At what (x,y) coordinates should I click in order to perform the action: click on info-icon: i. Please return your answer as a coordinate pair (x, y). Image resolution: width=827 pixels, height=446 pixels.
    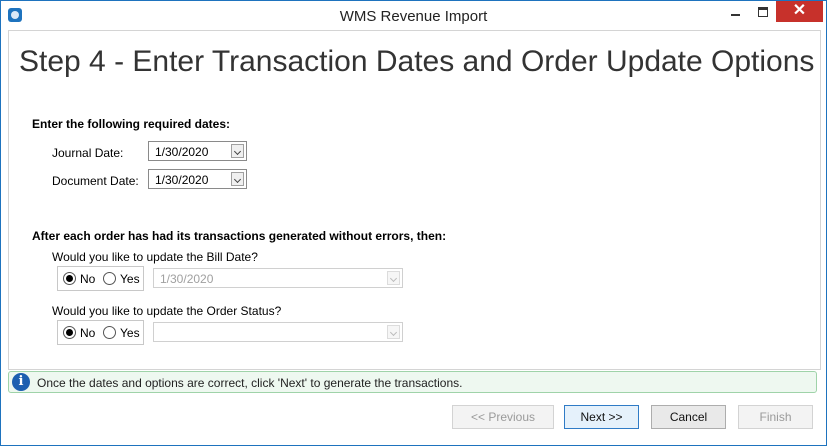
    Looking at the image, I should click on (21, 382).